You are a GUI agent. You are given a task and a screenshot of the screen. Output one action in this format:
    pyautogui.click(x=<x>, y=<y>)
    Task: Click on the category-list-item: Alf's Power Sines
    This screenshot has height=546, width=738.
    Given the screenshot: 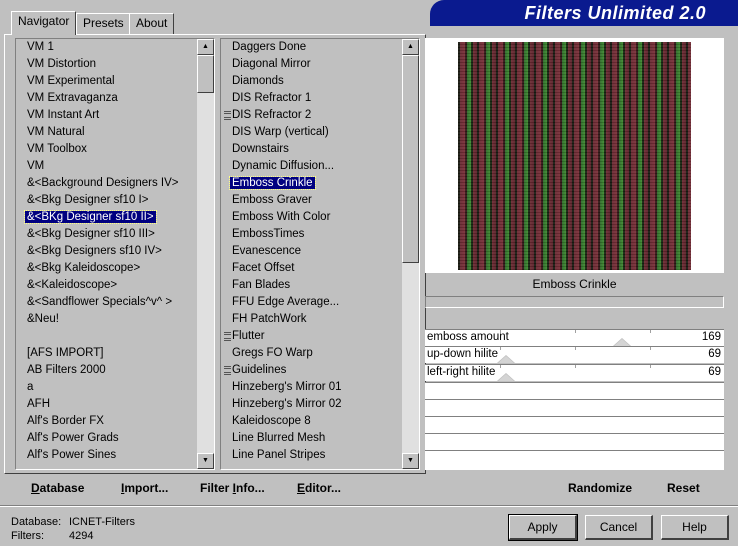 What is the action you would take?
    pyautogui.click(x=106, y=455)
    